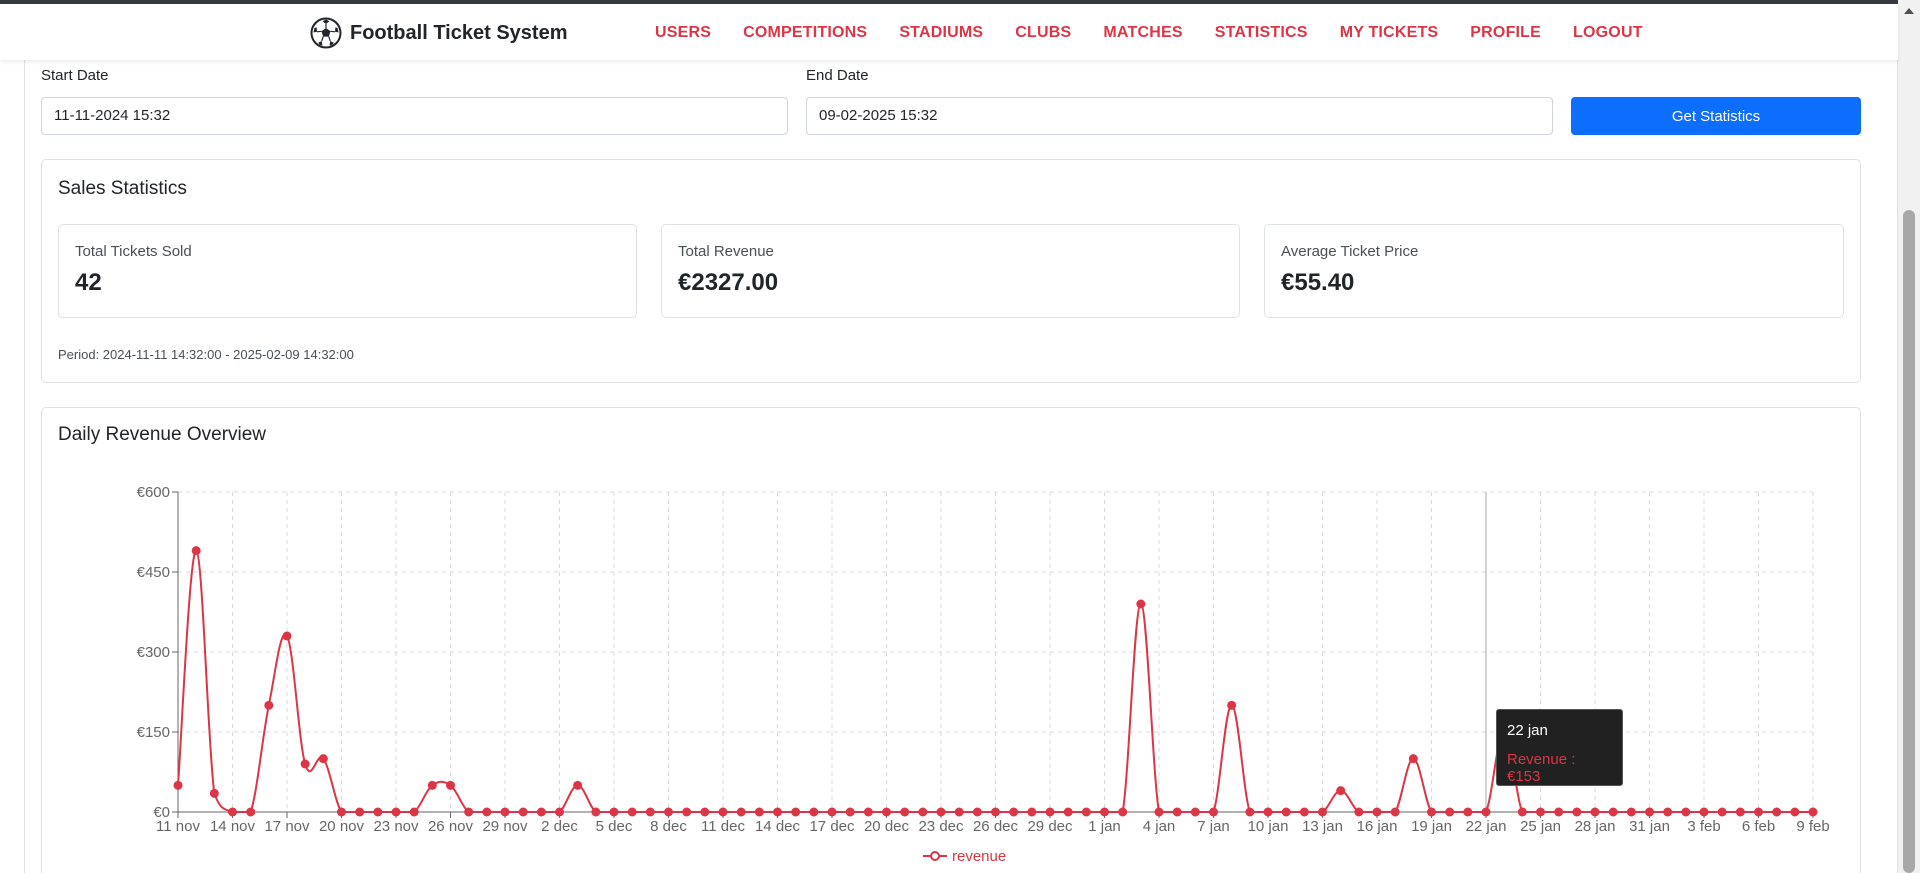  Describe the element at coordinates (1716, 116) in the screenshot. I see `get-statistics-button: Get Statistics` at that location.